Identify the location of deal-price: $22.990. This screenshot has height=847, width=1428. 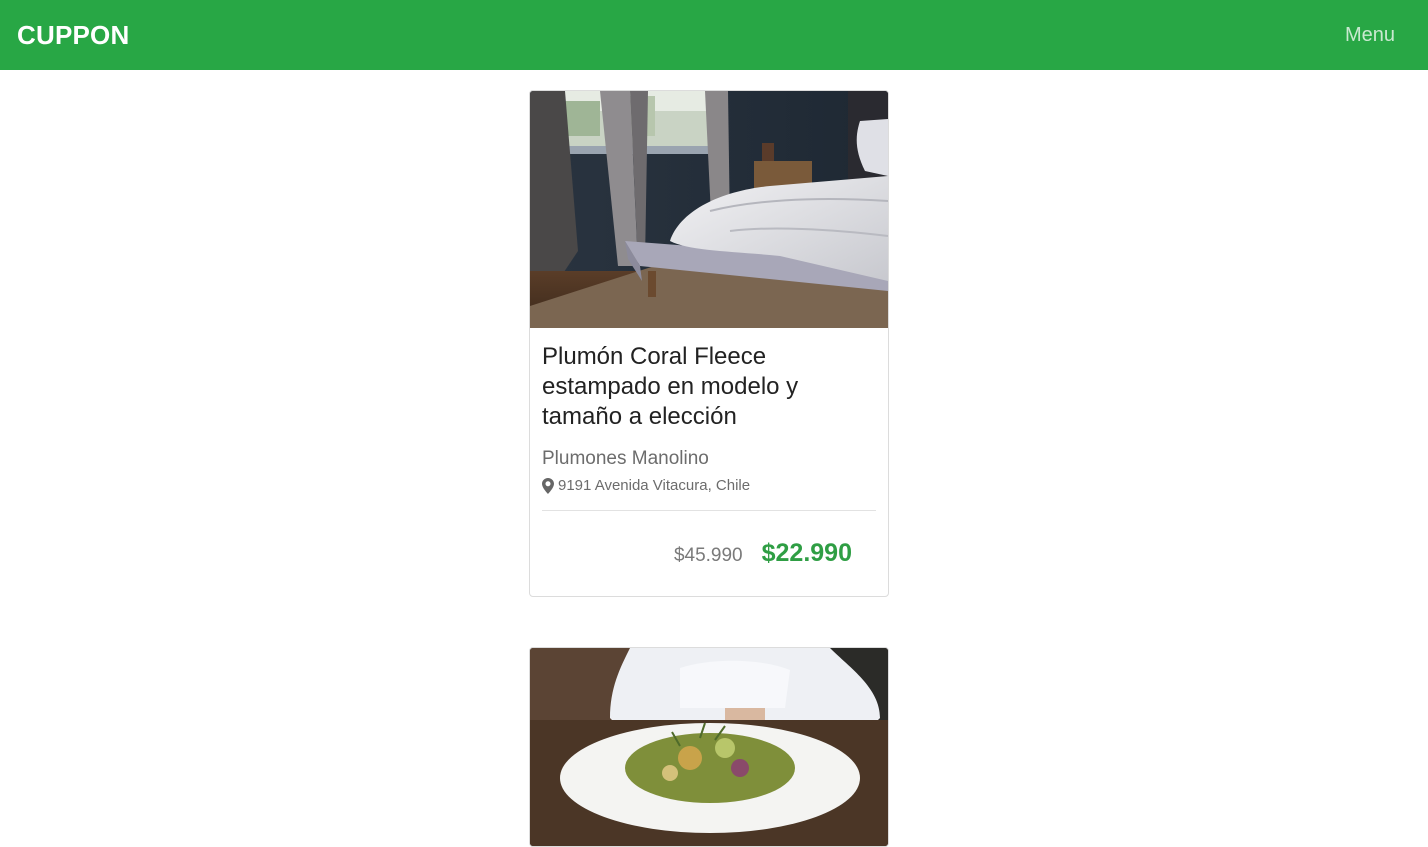
(806, 553).